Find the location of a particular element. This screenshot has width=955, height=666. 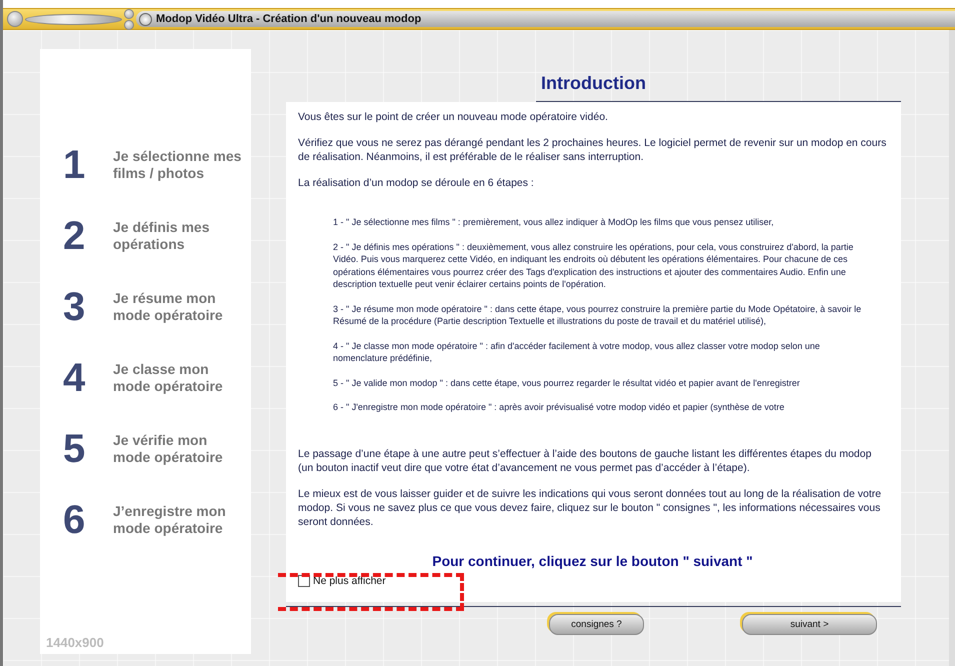

call-to-action: Pour continuer, cliquez sur le bouton " suivant " is located at coordinates (592, 561).